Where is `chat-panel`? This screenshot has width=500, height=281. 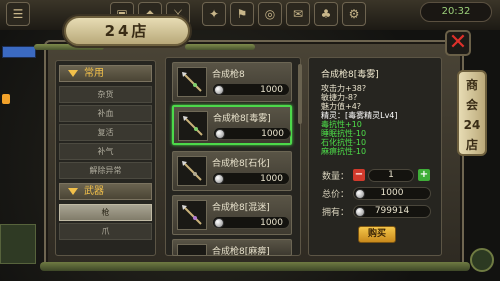 chat-panel is located at coordinates (18, 244).